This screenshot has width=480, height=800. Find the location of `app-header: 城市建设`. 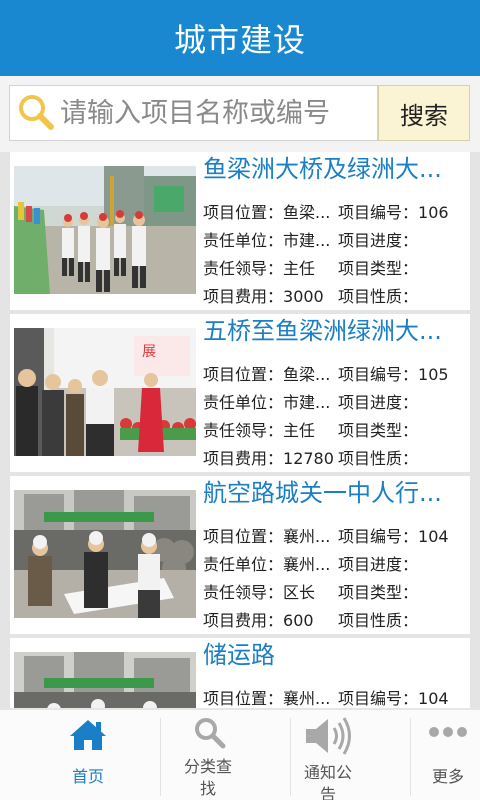

app-header: 城市建设 is located at coordinates (240, 38).